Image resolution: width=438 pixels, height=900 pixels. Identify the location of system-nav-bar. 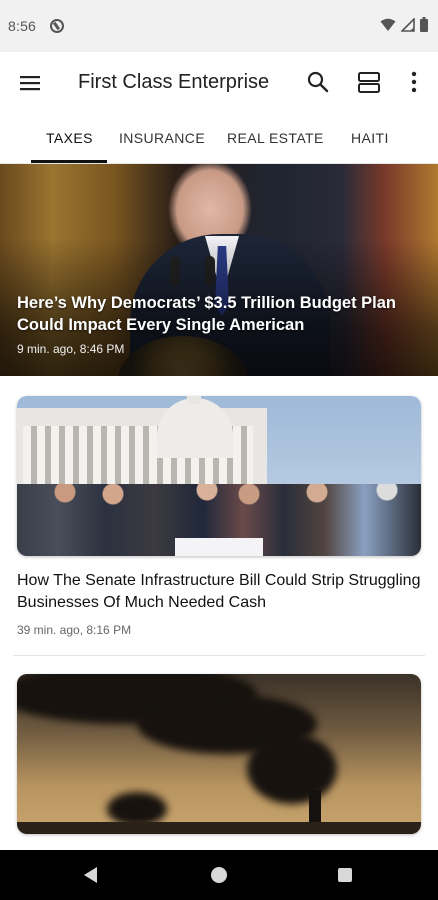
(219, 875).